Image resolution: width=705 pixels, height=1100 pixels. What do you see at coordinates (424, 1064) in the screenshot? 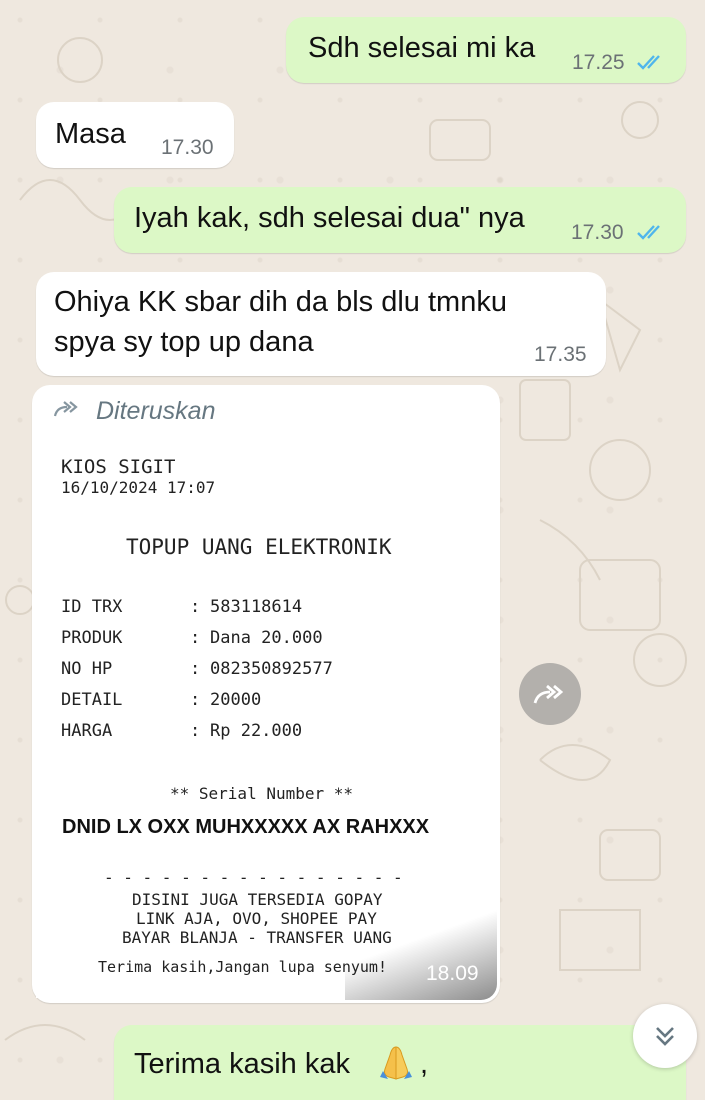
I see `message-trailing-text: ,` at bounding box center [424, 1064].